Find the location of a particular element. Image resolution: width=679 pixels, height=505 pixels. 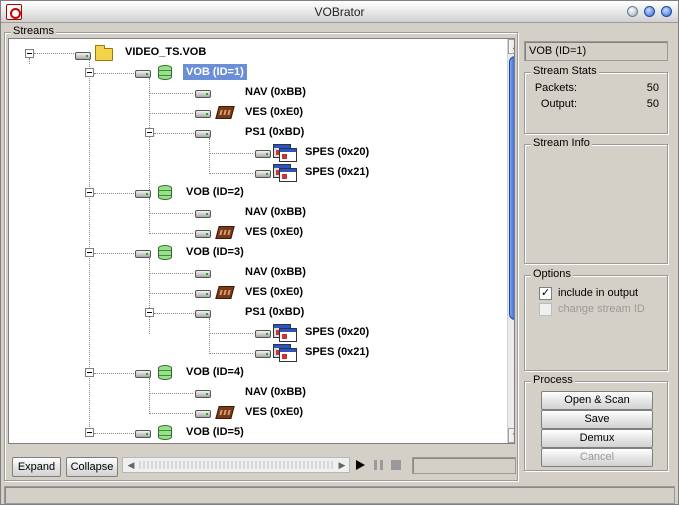

close-icon is located at coordinates (666, 11).